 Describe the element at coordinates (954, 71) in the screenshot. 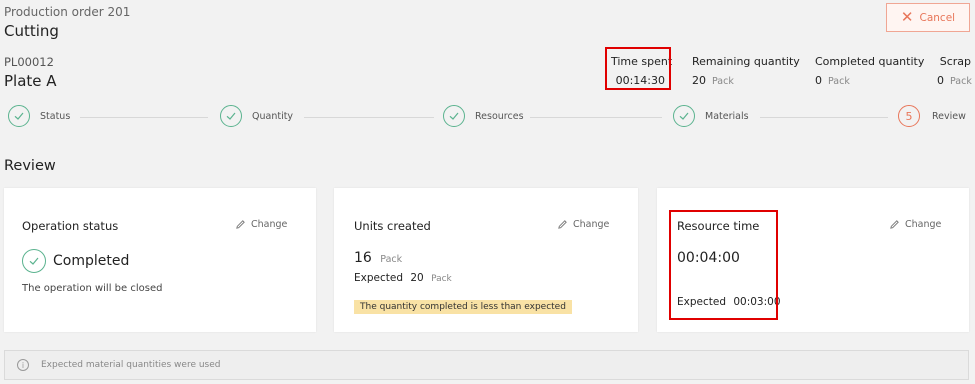

I see `stat-scrap: Scrap 0 Pack` at that location.